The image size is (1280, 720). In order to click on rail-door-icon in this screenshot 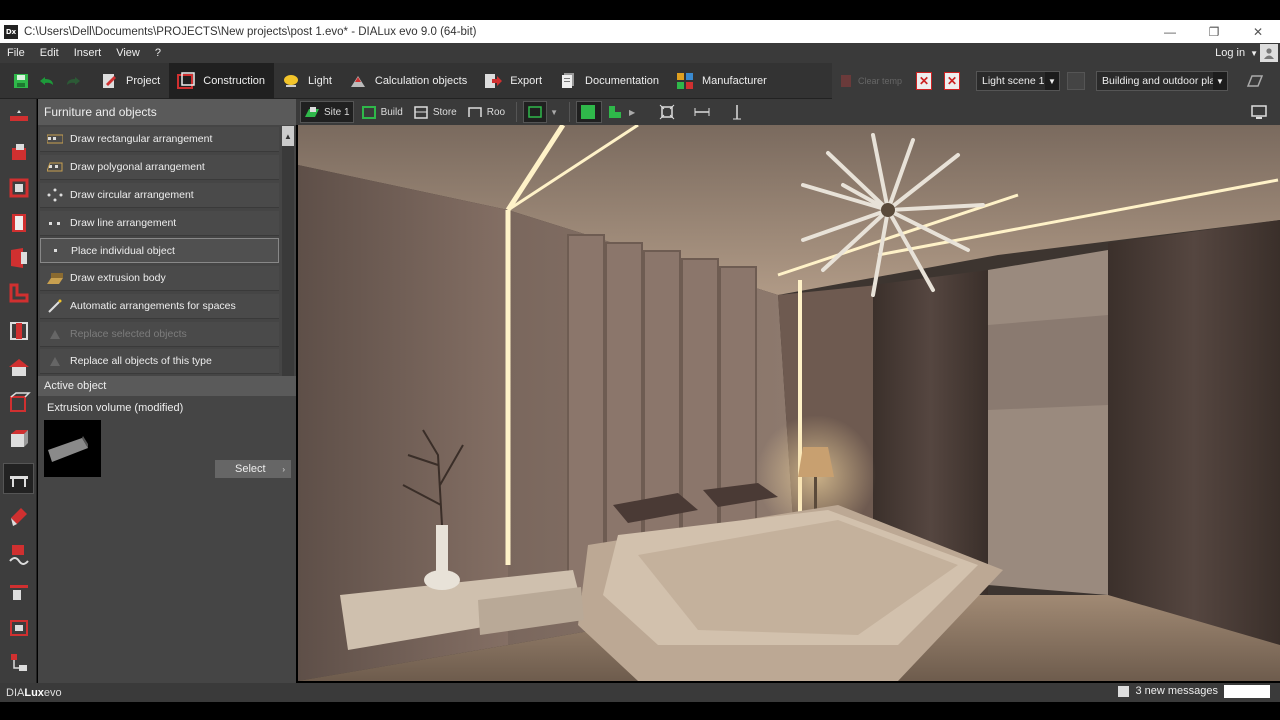, I will do `click(18, 222)`.